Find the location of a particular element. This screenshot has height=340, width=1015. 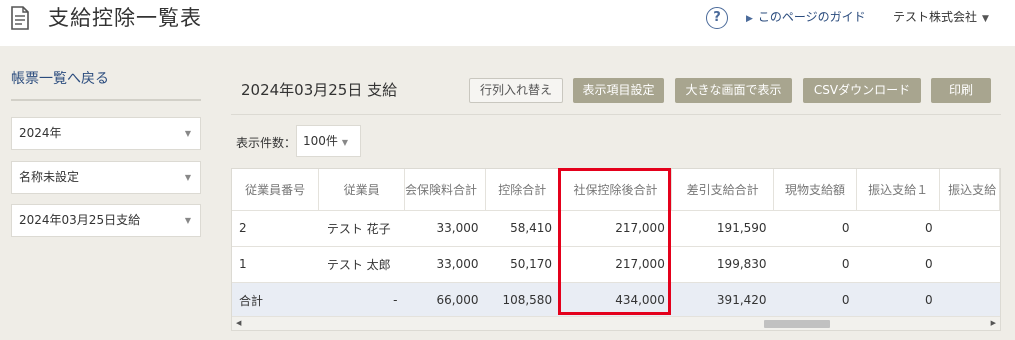

guide-link-label: このページのガイド is located at coordinates (811, 17).